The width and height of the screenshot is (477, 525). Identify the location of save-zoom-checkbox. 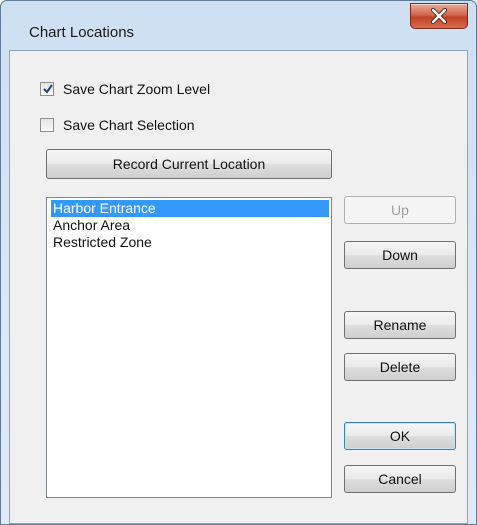
(47, 89).